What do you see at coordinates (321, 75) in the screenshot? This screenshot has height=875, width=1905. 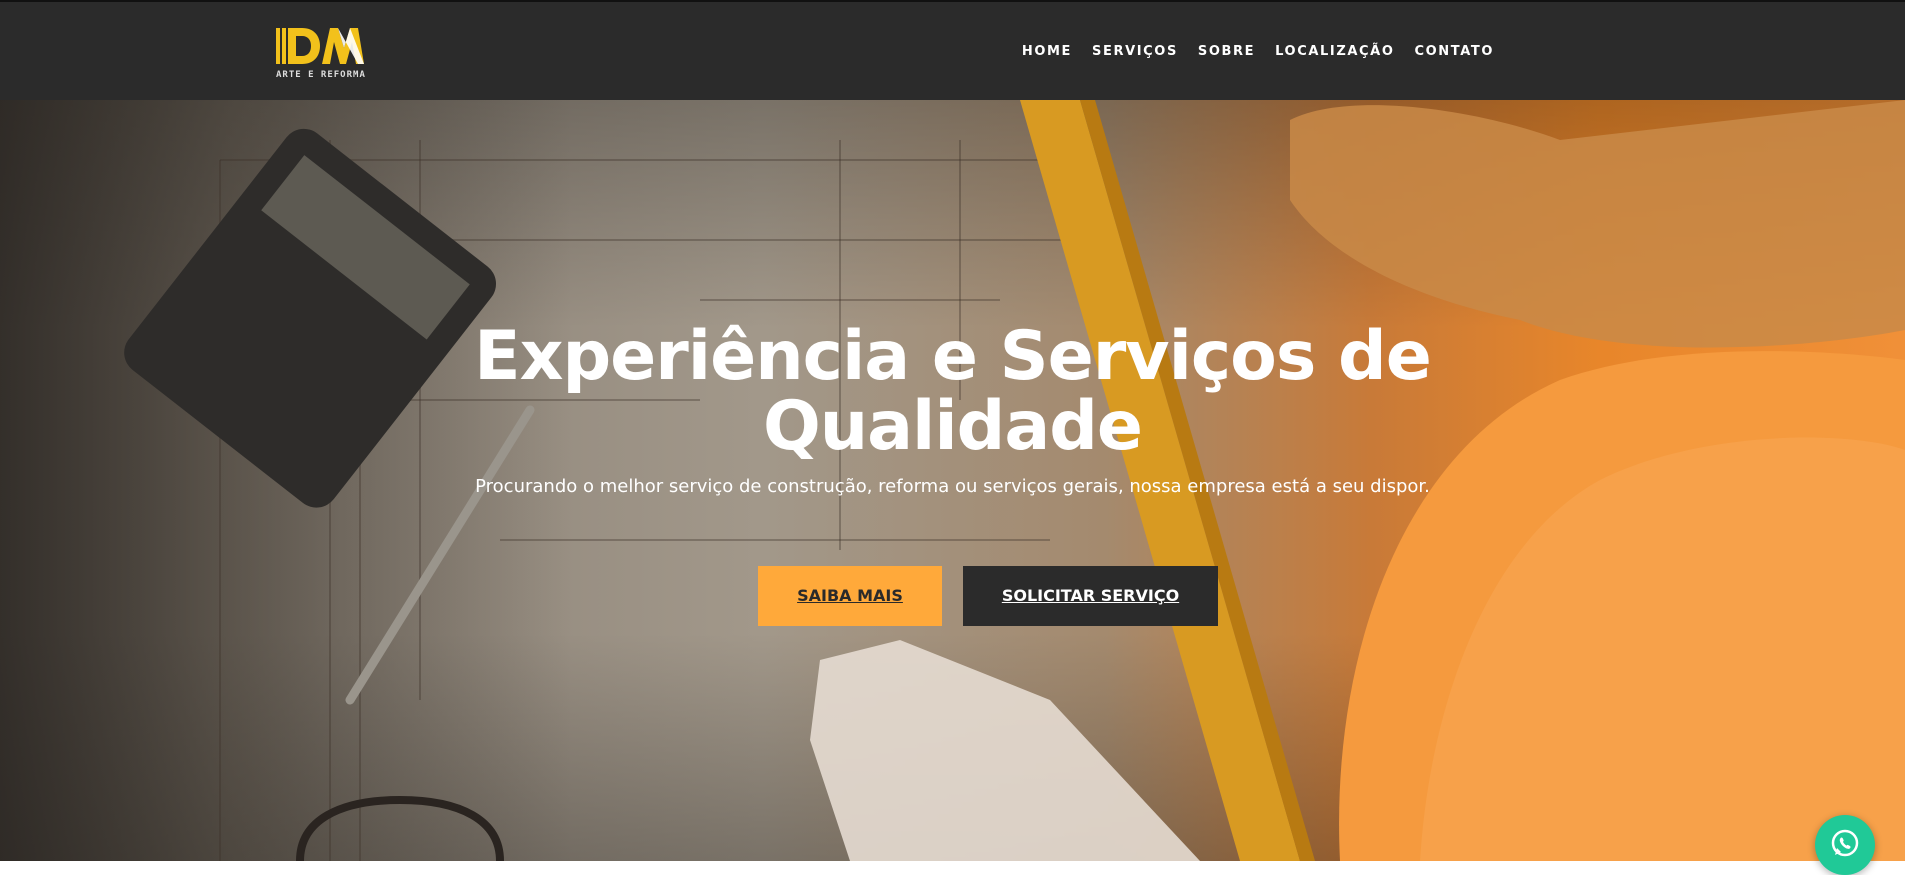 I see `logo-tagline: ARTE E REFORMA` at bounding box center [321, 75].